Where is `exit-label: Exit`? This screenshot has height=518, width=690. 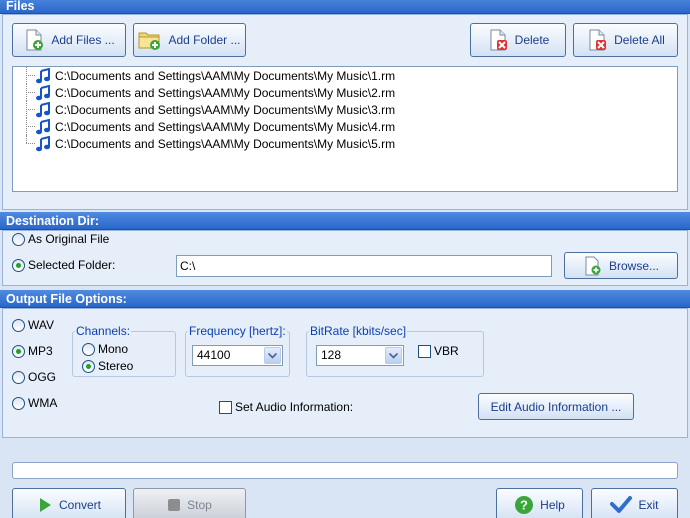
exit-label: Exit is located at coordinates (648, 505).